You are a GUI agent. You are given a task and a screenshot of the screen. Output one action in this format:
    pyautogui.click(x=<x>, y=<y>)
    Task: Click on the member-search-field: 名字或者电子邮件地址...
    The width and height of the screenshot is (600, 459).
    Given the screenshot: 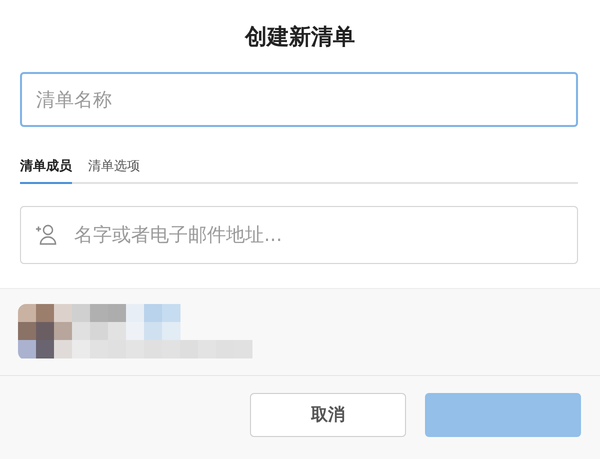 What is the action you would take?
    pyautogui.click(x=299, y=235)
    